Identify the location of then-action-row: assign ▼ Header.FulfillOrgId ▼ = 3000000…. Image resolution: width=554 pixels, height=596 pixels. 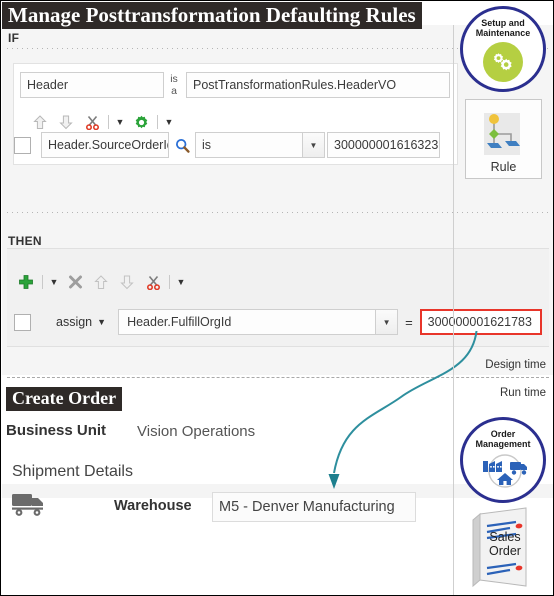
(279, 322).